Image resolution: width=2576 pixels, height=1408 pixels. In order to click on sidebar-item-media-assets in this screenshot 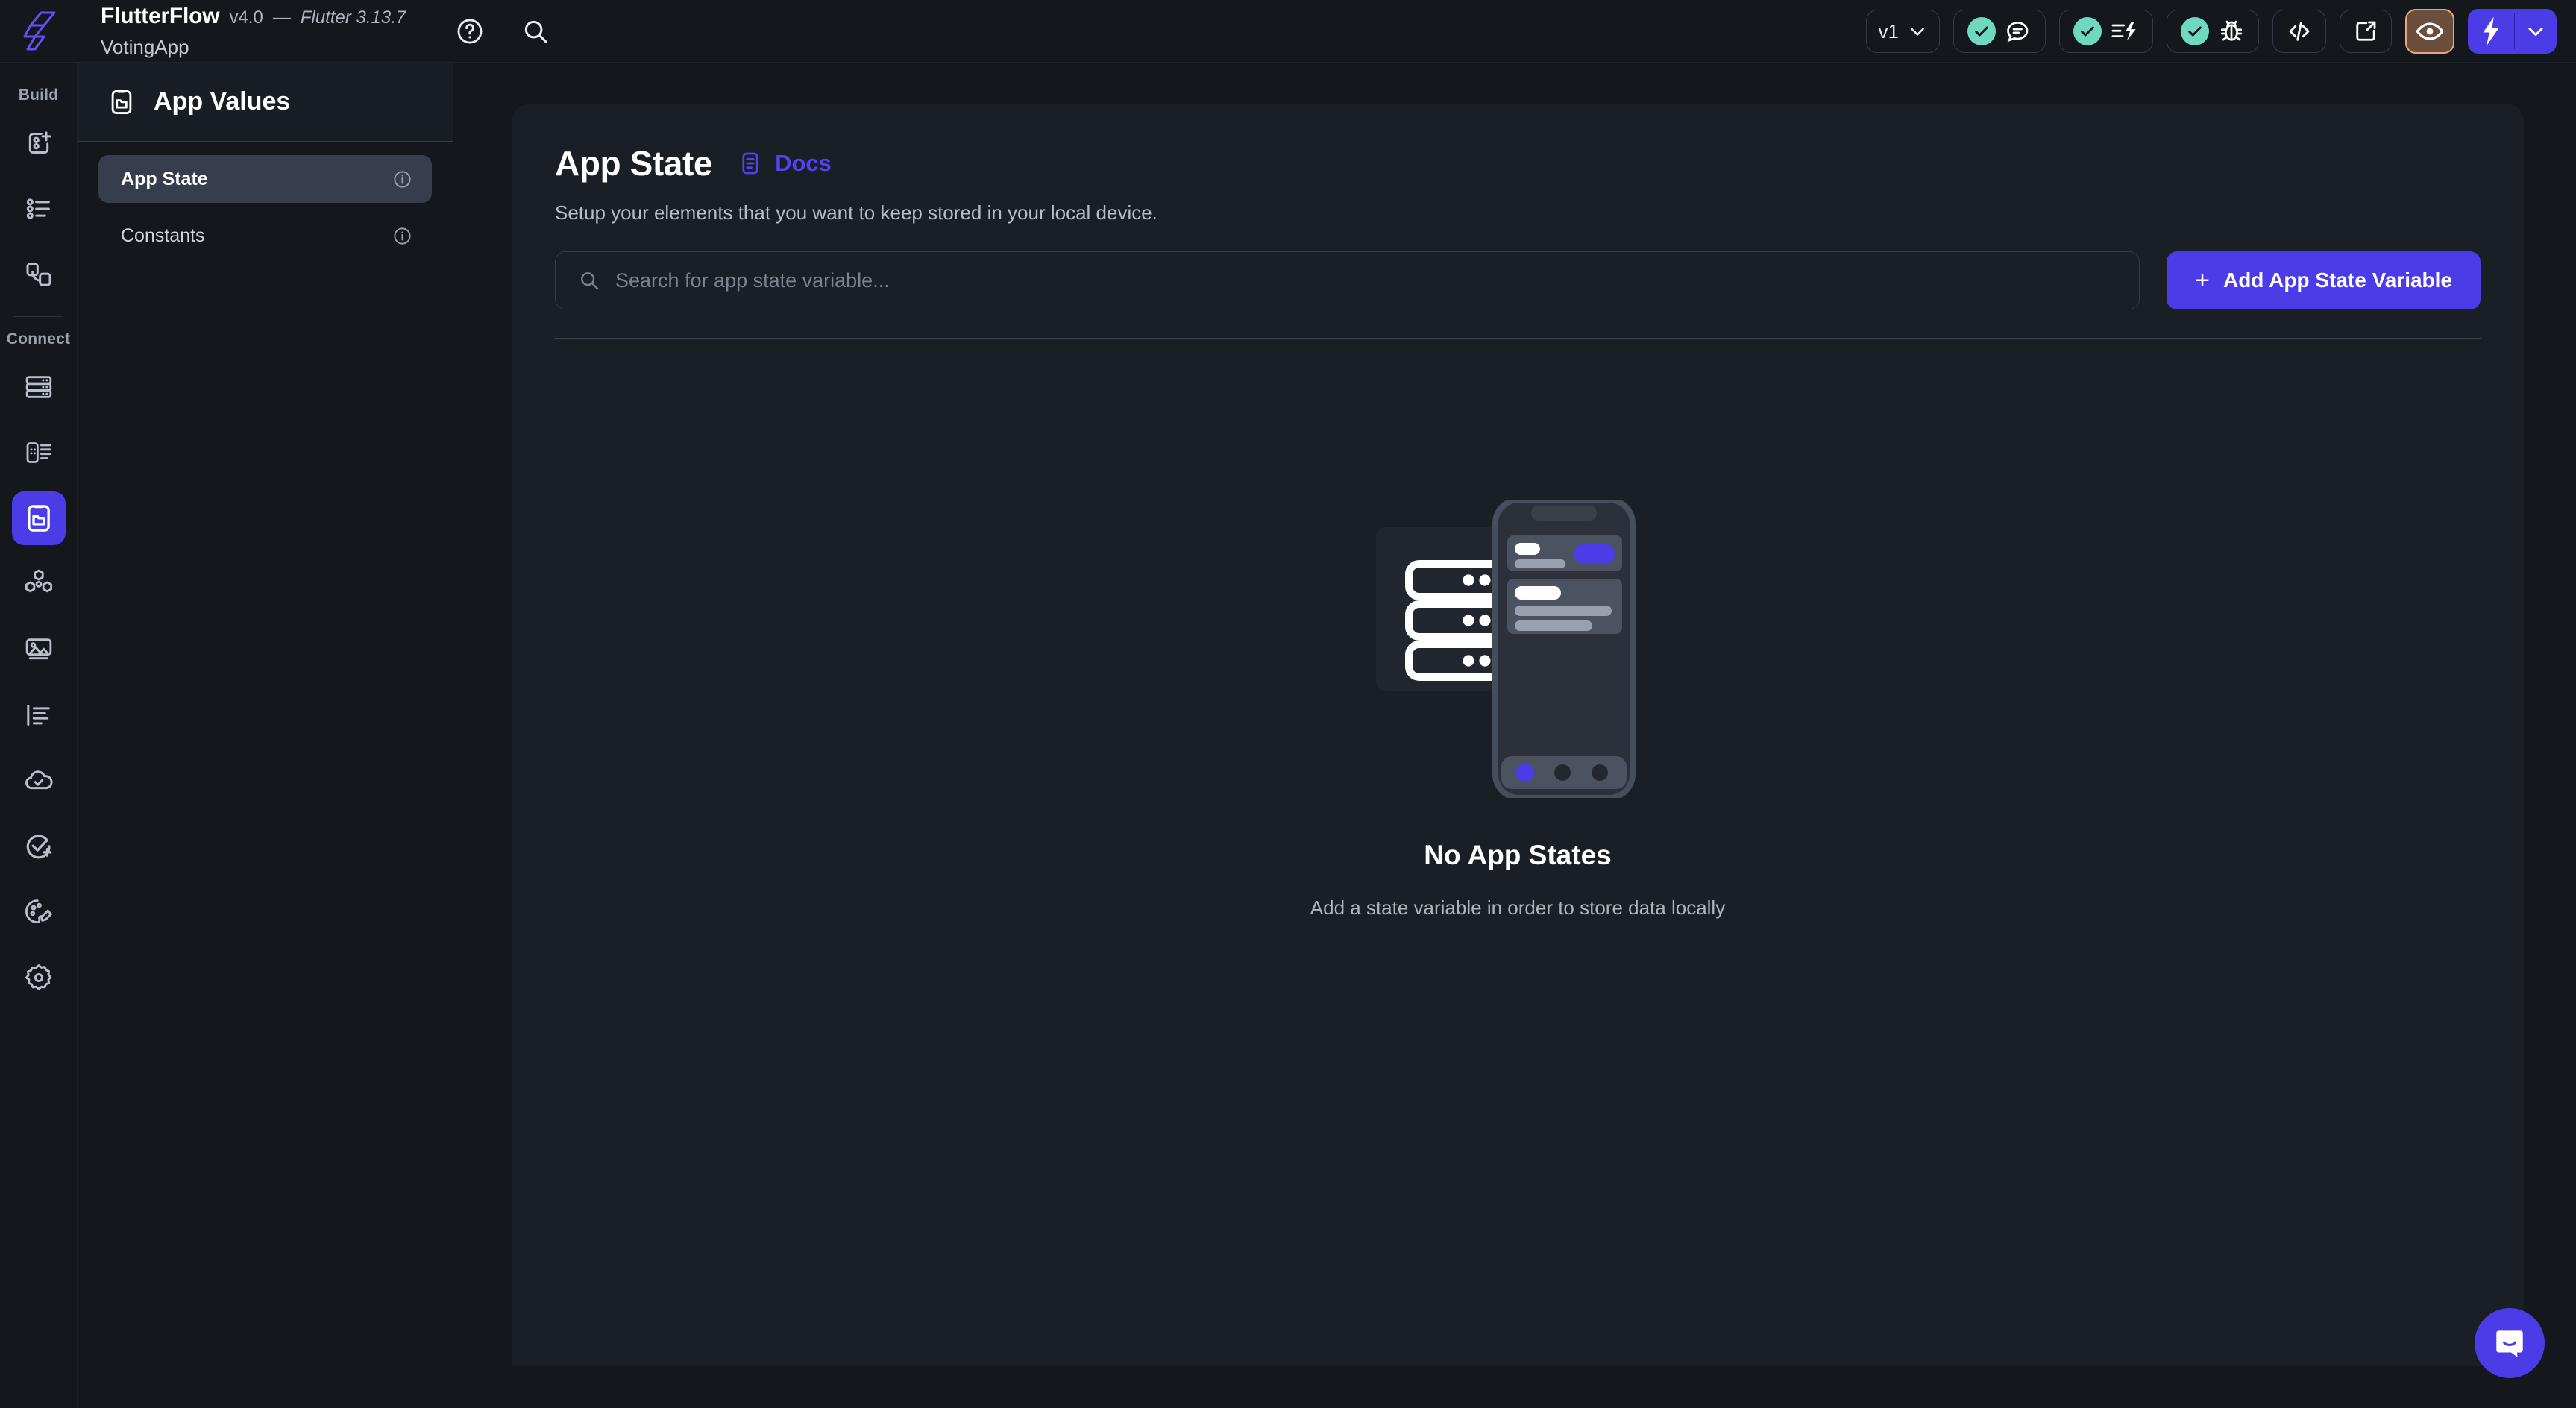, I will do `click(39, 649)`.